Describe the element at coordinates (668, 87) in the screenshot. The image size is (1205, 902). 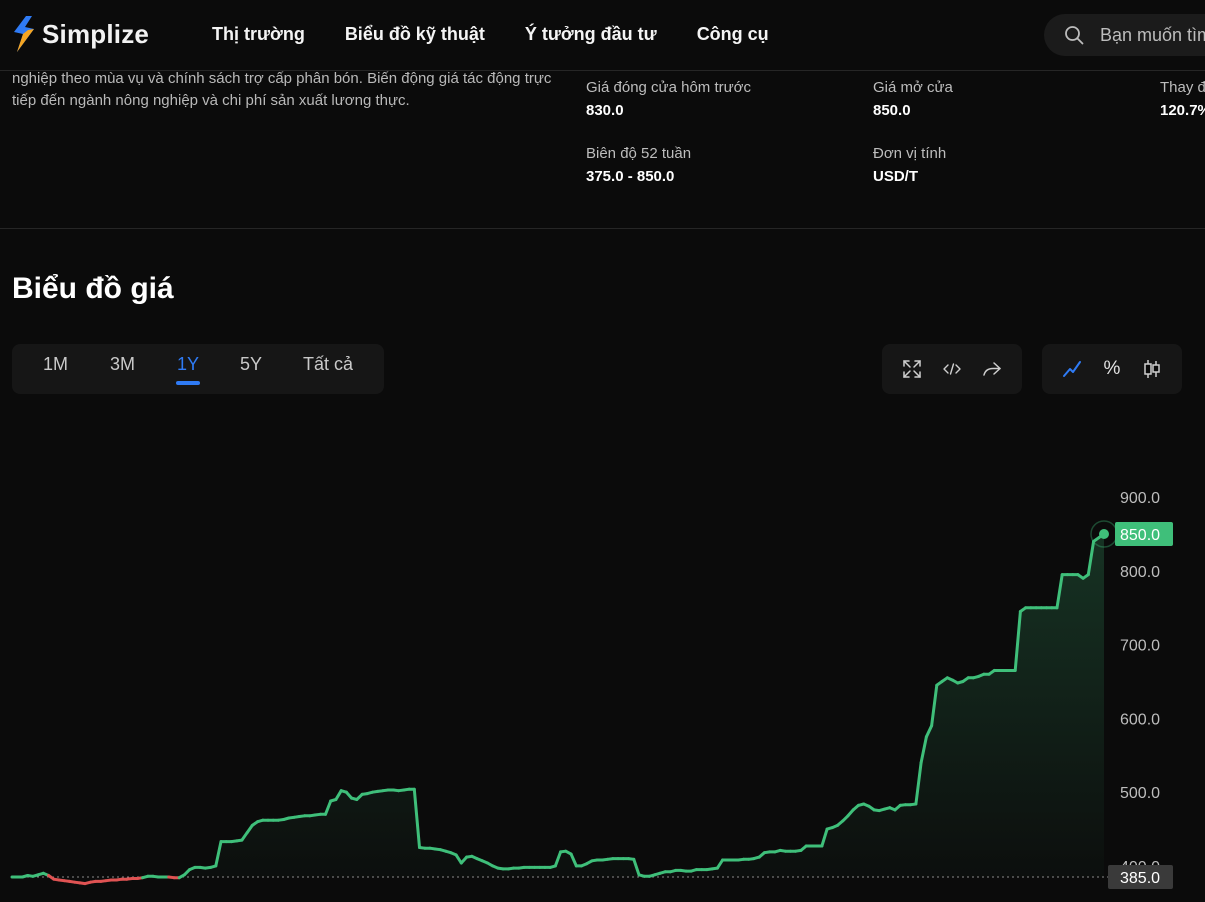
I see `stat-label: Giá đóng cửa hôm trước` at that location.